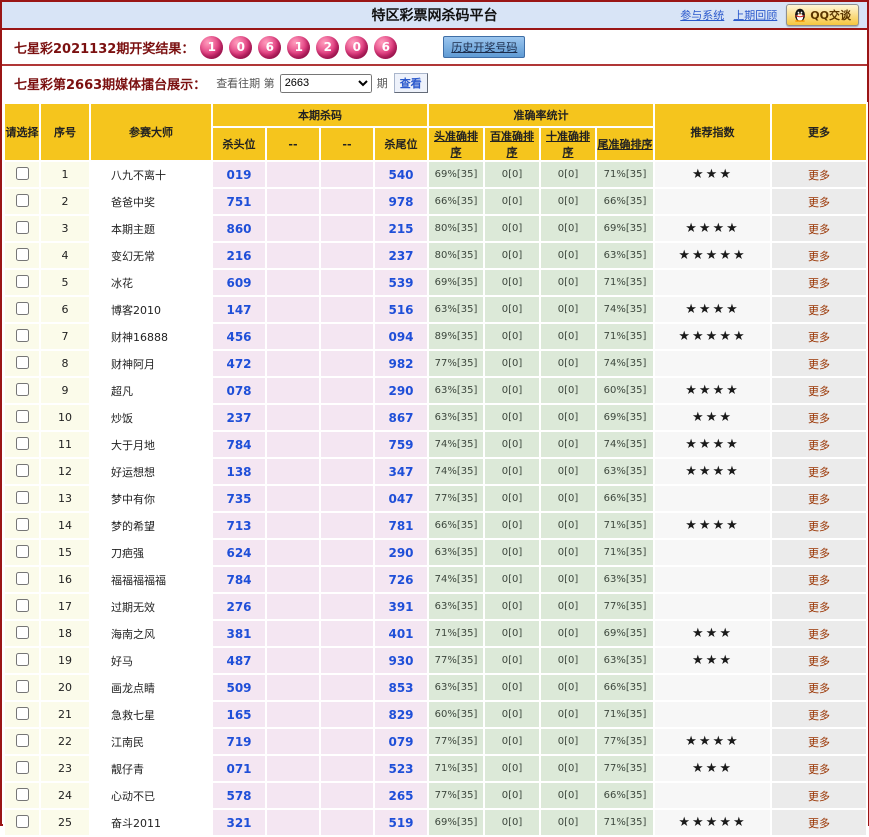 Image resolution: width=869 pixels, height=837 pixels. Describe the element at coordinates (400, 472) in the screenshot. I see `kill-tail-link: 347` at that location.